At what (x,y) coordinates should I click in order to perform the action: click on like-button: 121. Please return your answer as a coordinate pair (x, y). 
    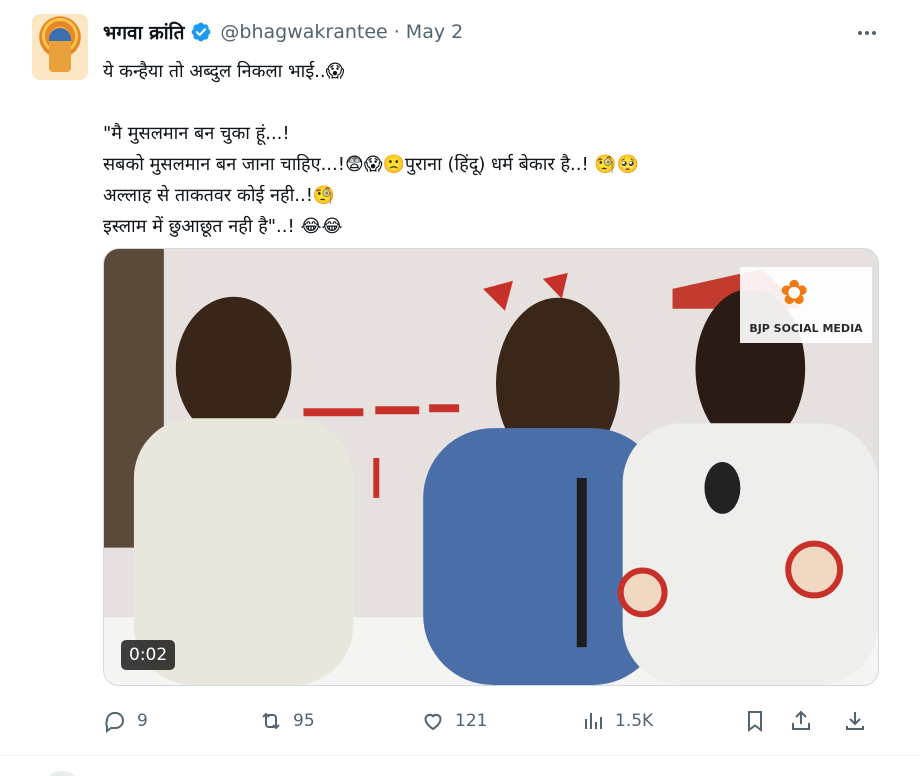
    Looking at the image, I should click on (454, 721).